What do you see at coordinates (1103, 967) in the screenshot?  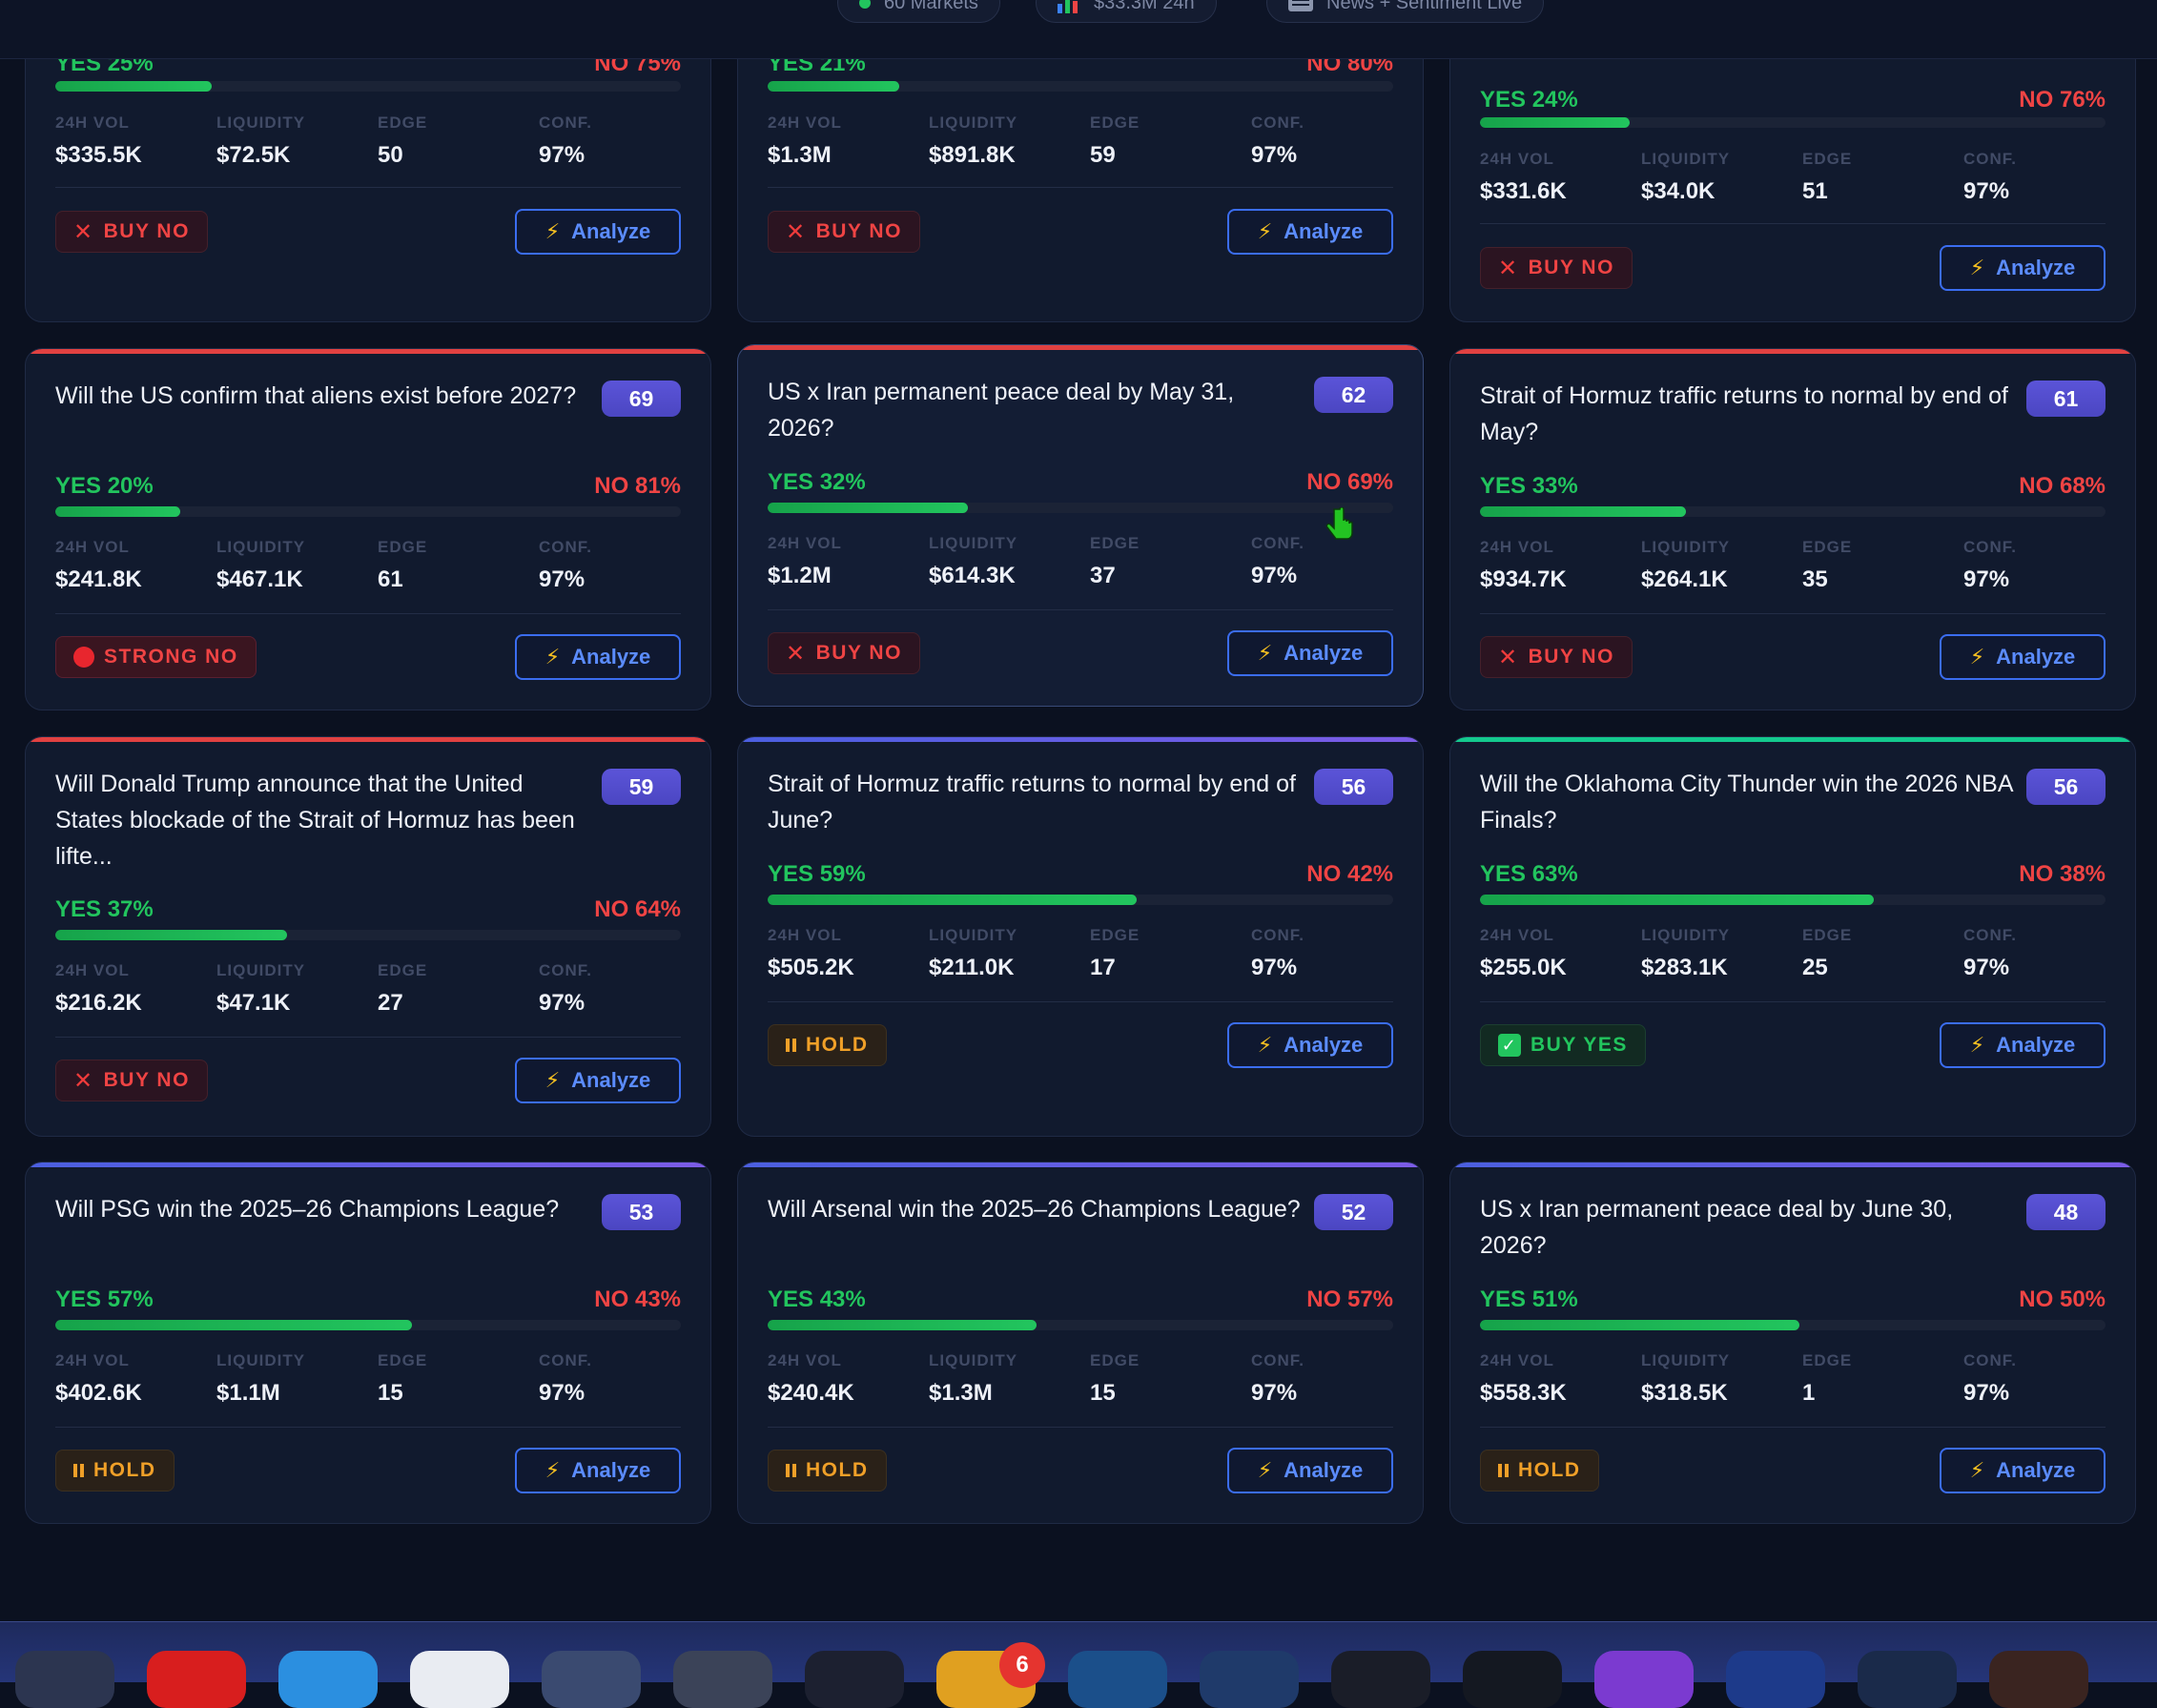 I see `stat-edge: 17` at bounding box center [1103, 967].